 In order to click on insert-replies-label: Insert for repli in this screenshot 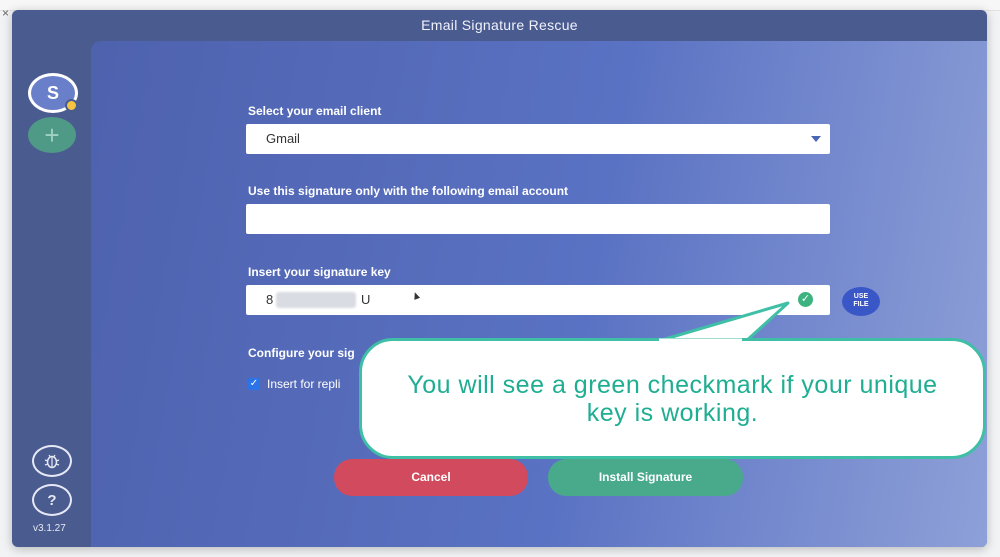, I will do `click(304, 384)`.